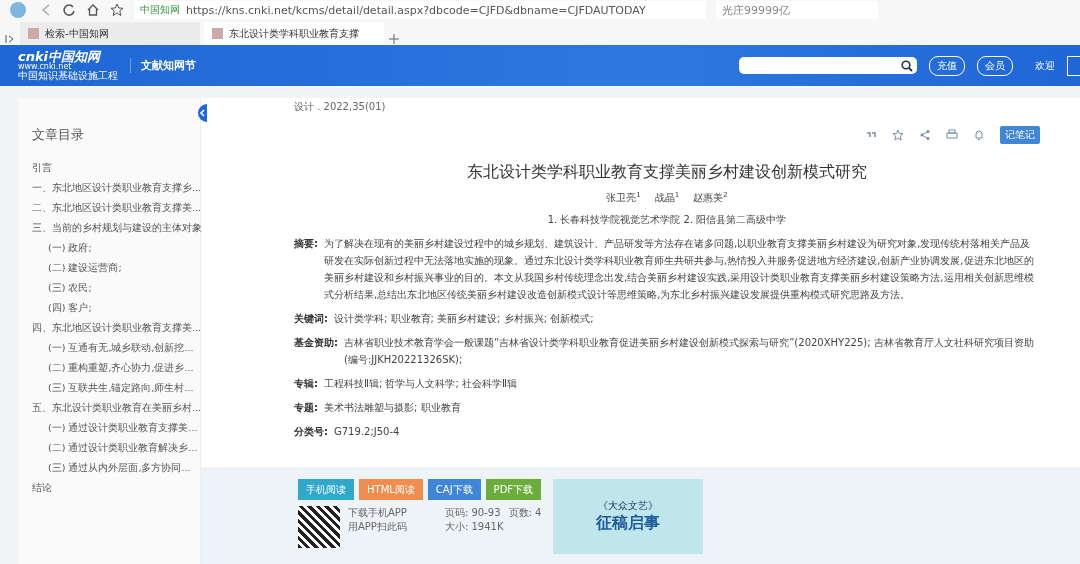 Image resolution: width=1080 pixels, height=564 pixels. What do you see at coordinates (62, 312) in the screenshot?
I see `toc-item: (四) 客户;` at bounding box center [62, 312].